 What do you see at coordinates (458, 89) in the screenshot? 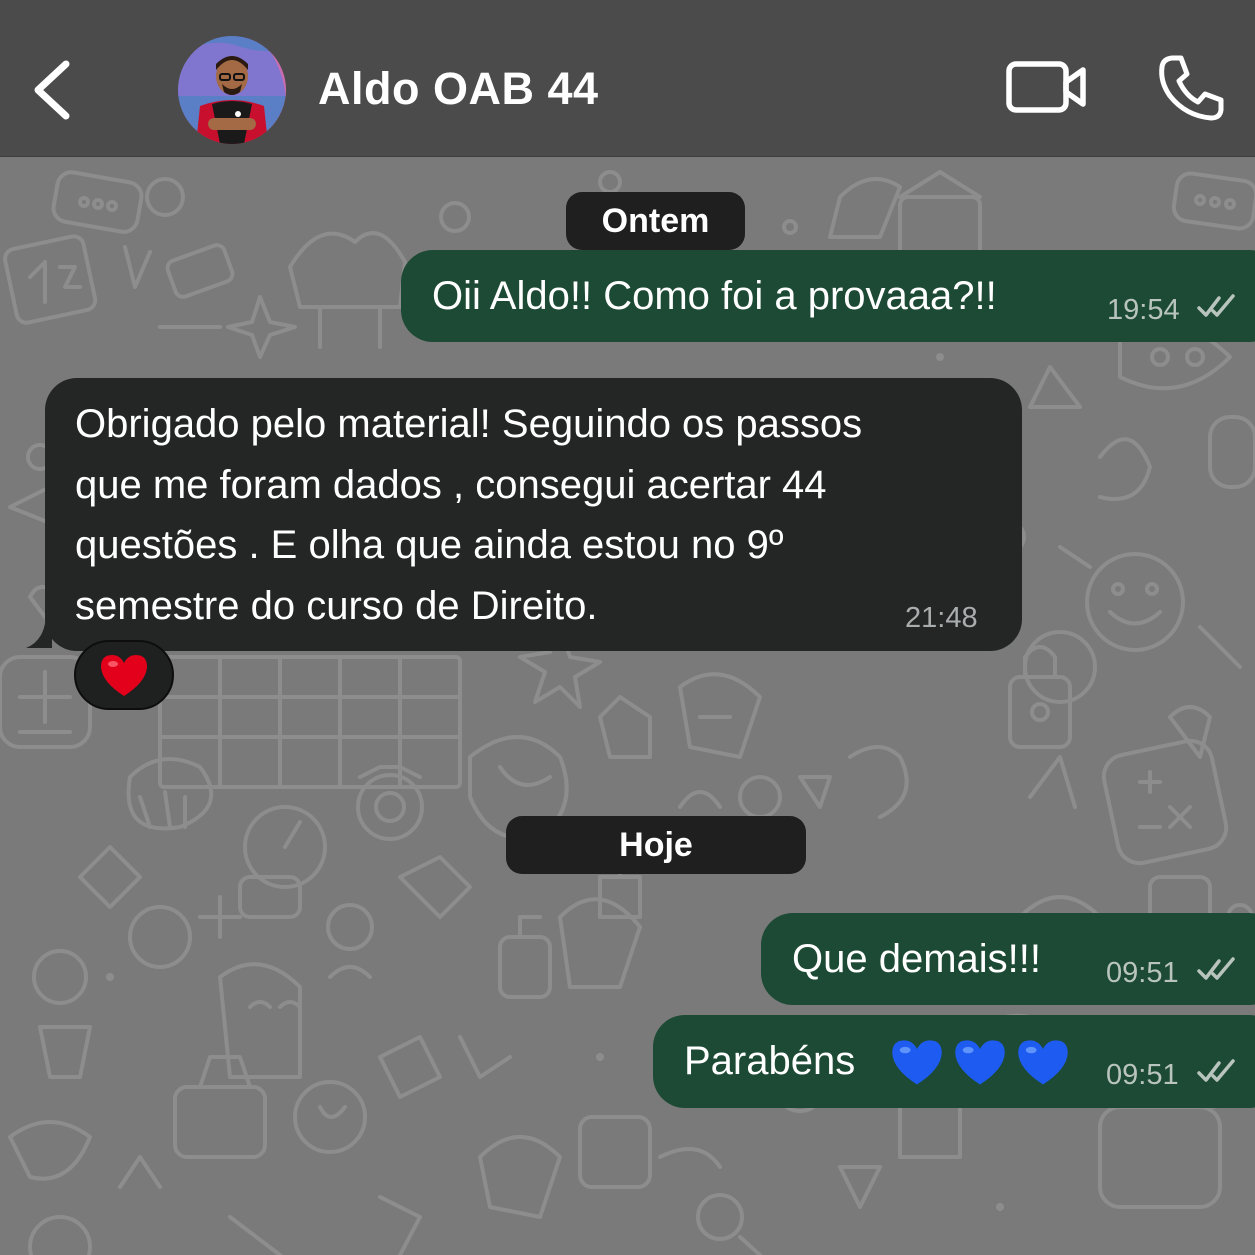
I see `contact-name: Aldo OAB 44` at bounding box center [458, 89].